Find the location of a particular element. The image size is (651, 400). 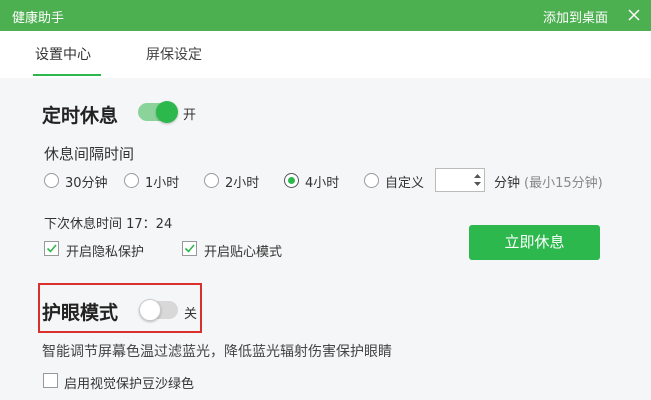

radio-2hour-label: 2小时 is located at coordinates (242, 183).